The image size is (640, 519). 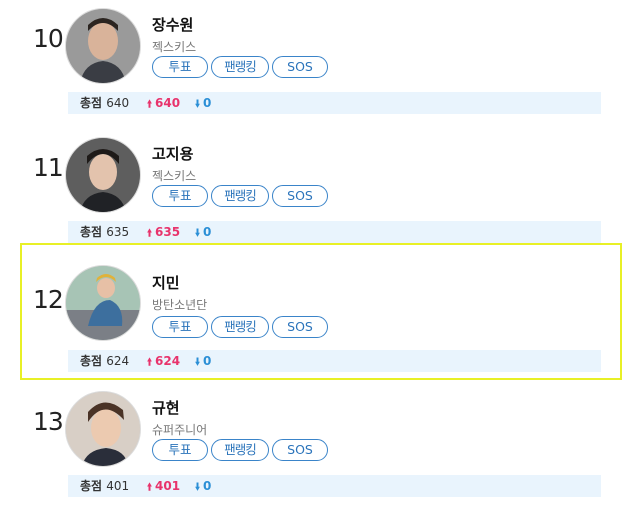 What do you see at coordinates (105, 103) in the screenshot?
I see `total-score: 총점 640` at bounding box center [105, 103].